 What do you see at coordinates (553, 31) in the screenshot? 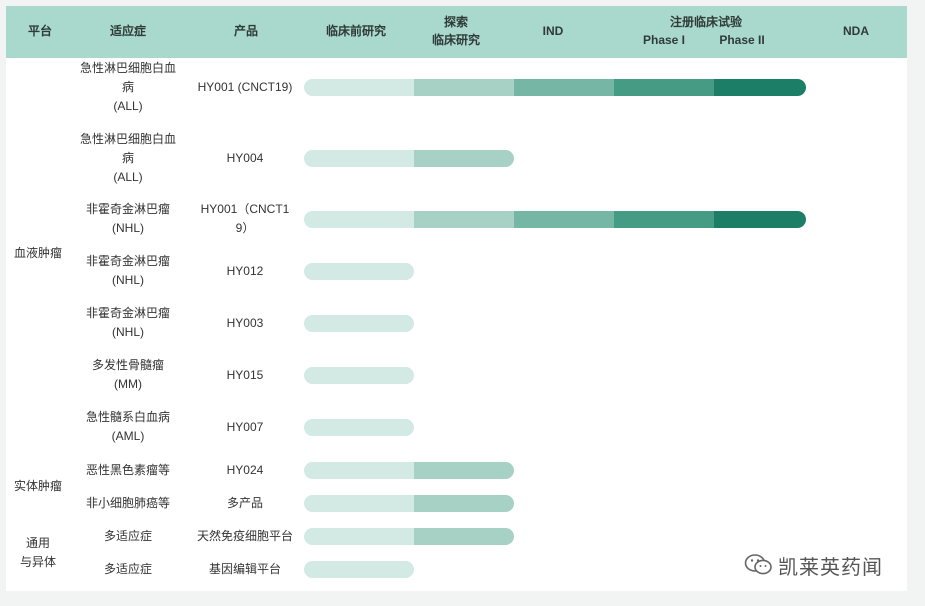
I see `header-ind: IND` at bounding box center [553, 31].